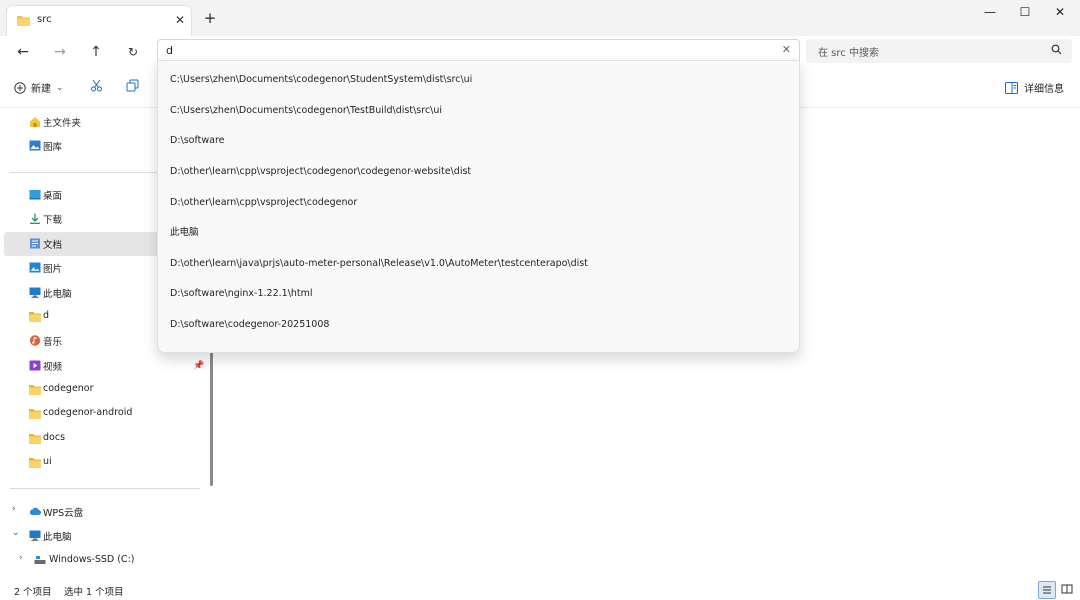 This screenshot has width=1080, height=600. I want to click on refresh-icon: ↻, so click(133, 52).